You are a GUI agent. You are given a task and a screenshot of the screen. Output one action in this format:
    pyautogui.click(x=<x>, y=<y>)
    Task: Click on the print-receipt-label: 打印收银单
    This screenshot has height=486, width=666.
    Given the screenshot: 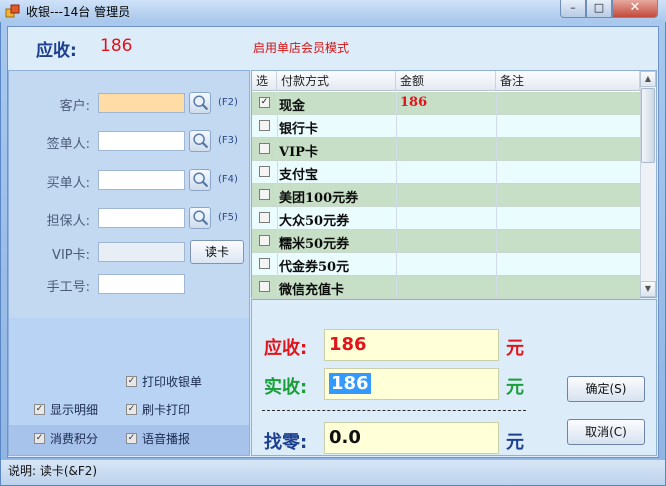 What is the action you would take?
    pyautogui.click(x=172, y=382)
    